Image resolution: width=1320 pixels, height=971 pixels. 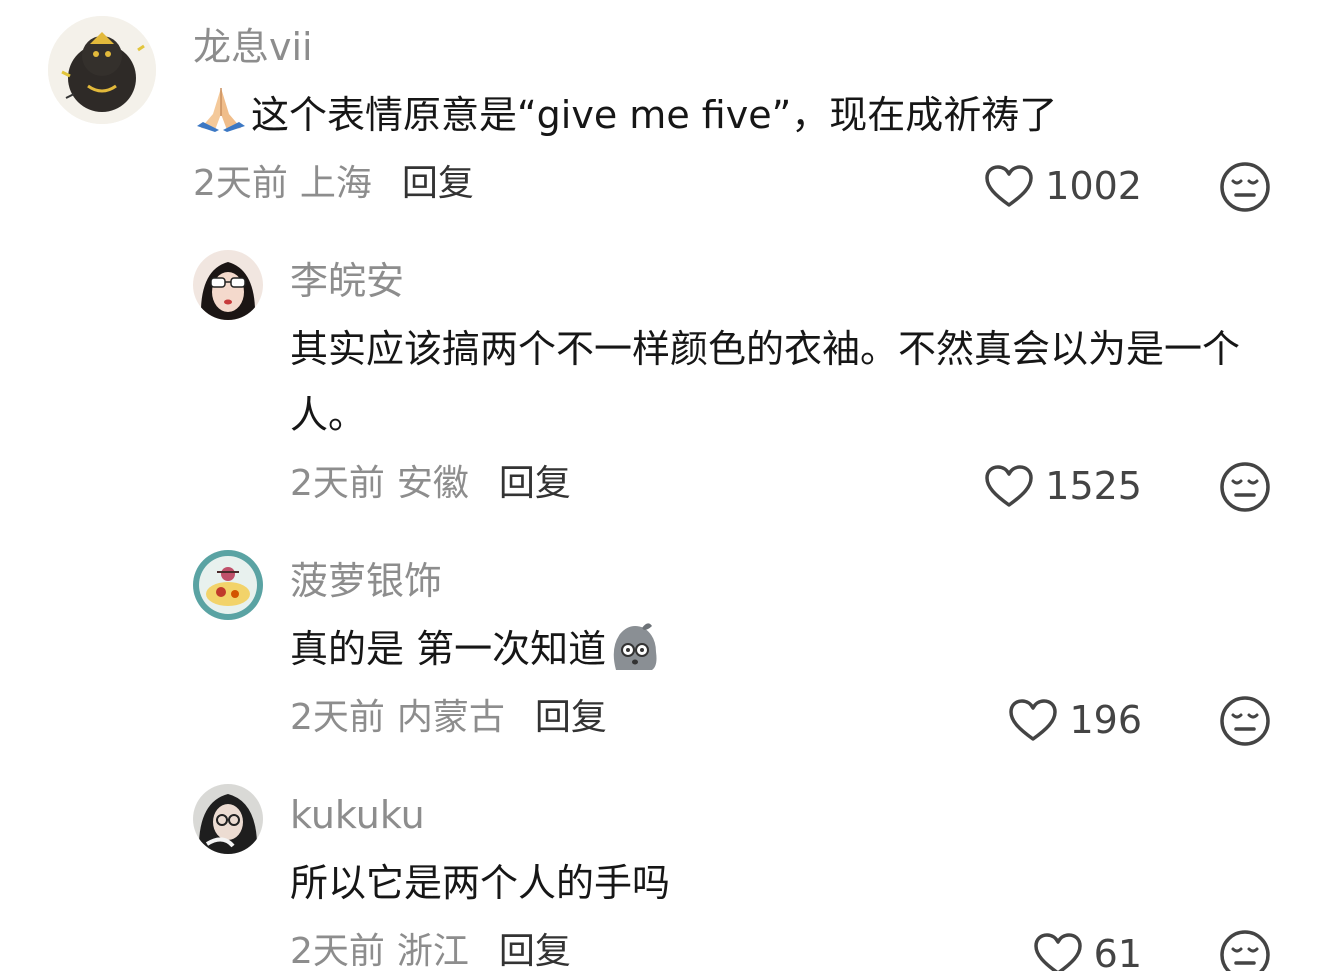 I want to click on like-count: 1002, so click(x=1093, y=186).